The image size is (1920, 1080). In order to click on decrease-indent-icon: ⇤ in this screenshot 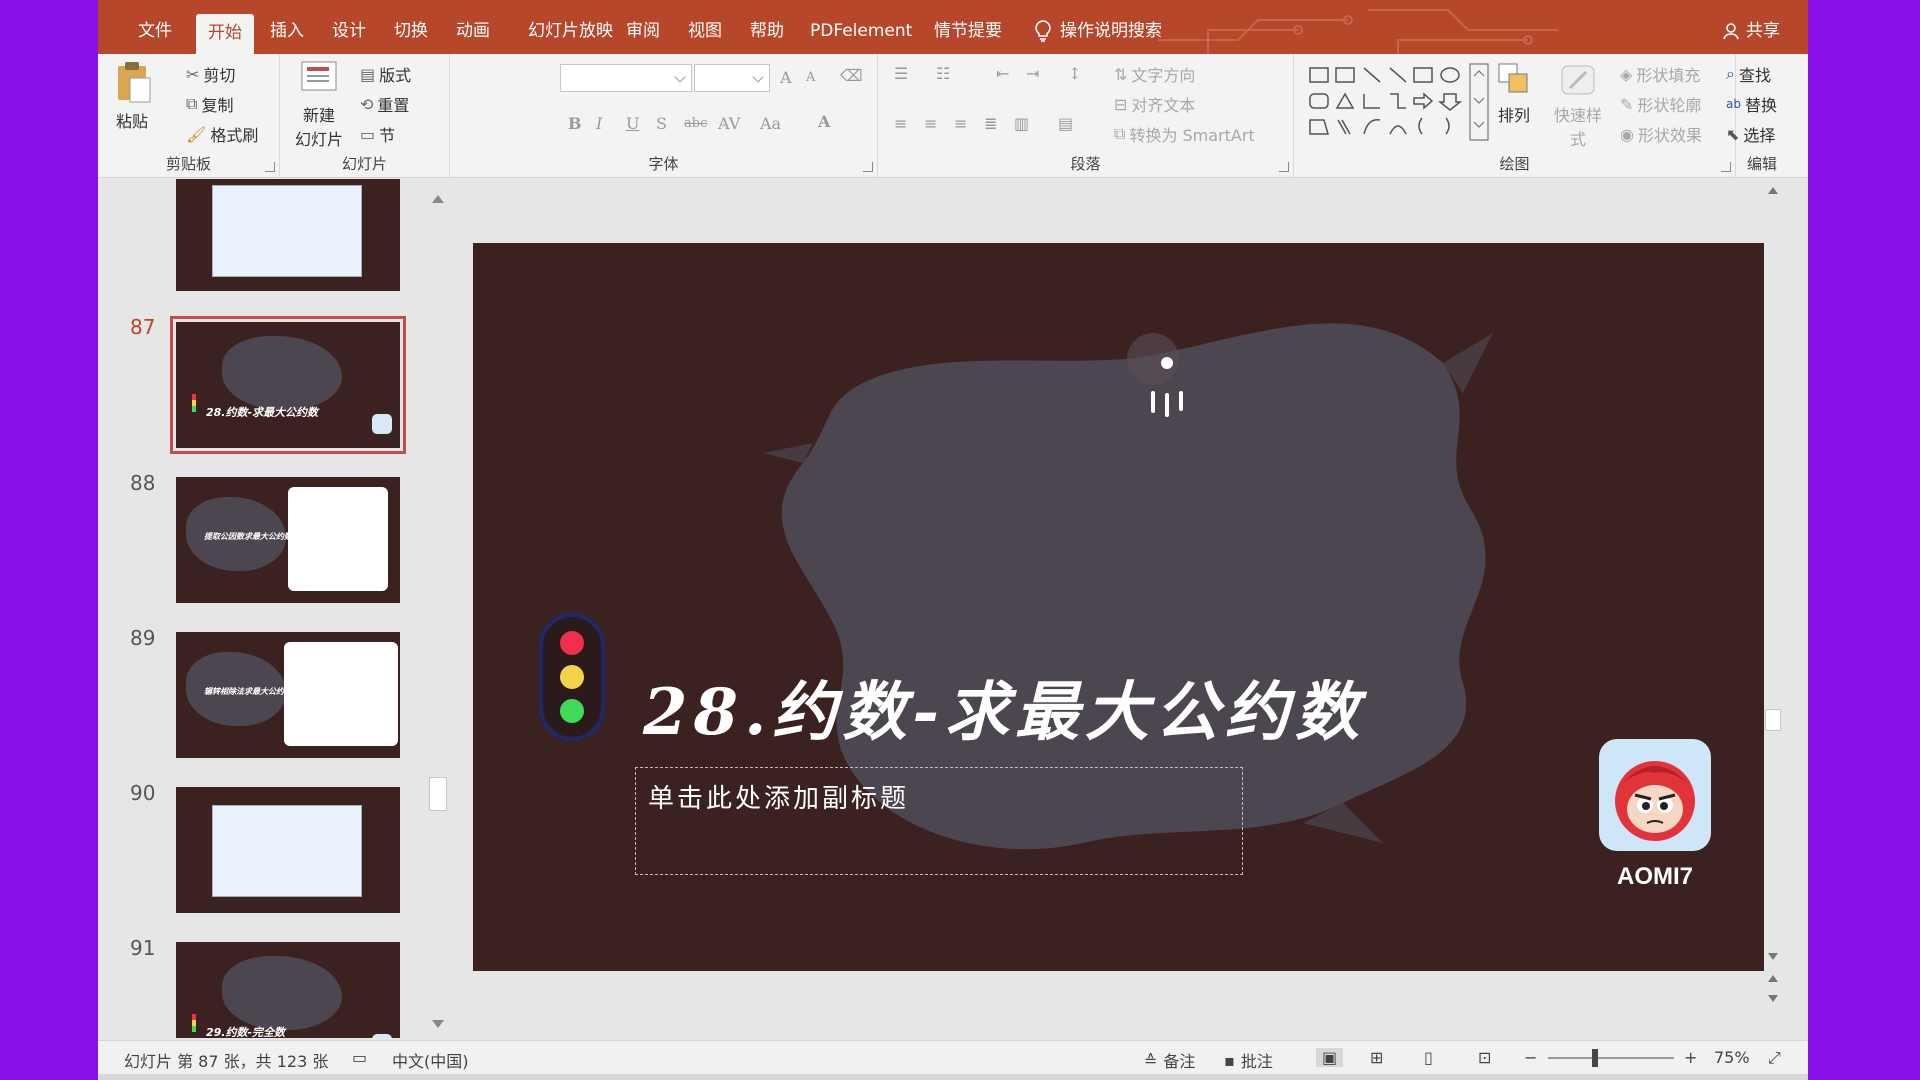, I will do `click(1002, 73)`.